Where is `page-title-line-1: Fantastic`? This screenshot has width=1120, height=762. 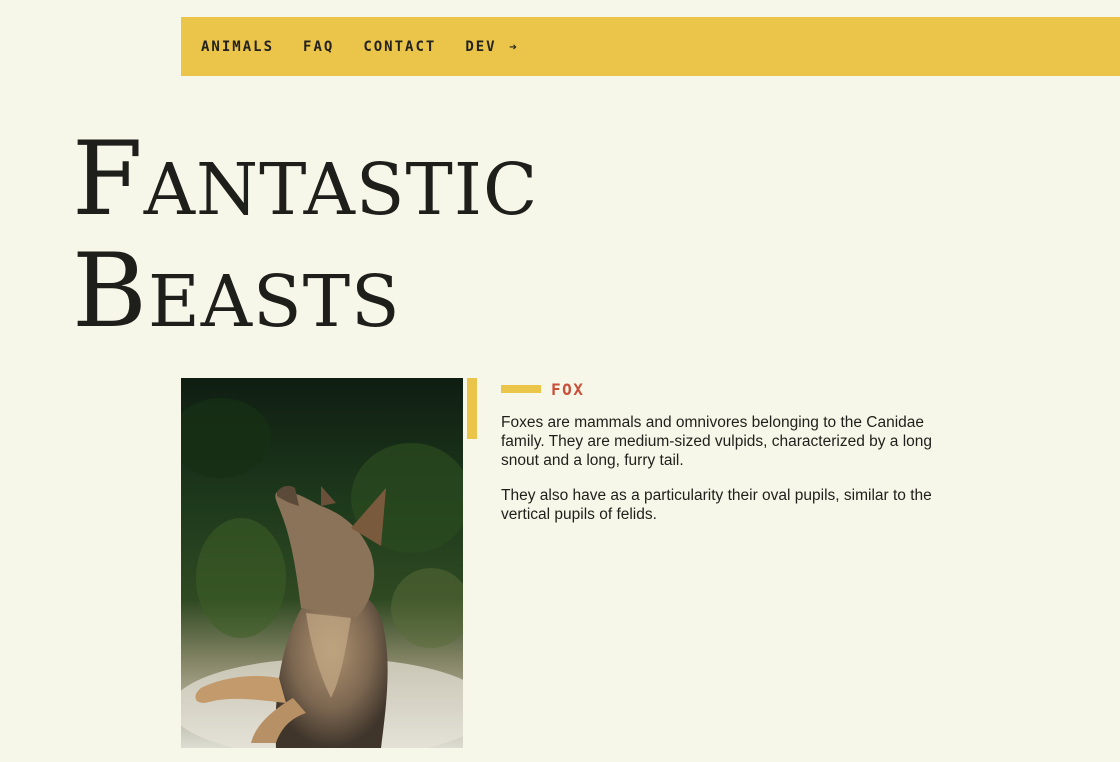
page-title-line-1: Fantastic is located at coordinates (305, 179).